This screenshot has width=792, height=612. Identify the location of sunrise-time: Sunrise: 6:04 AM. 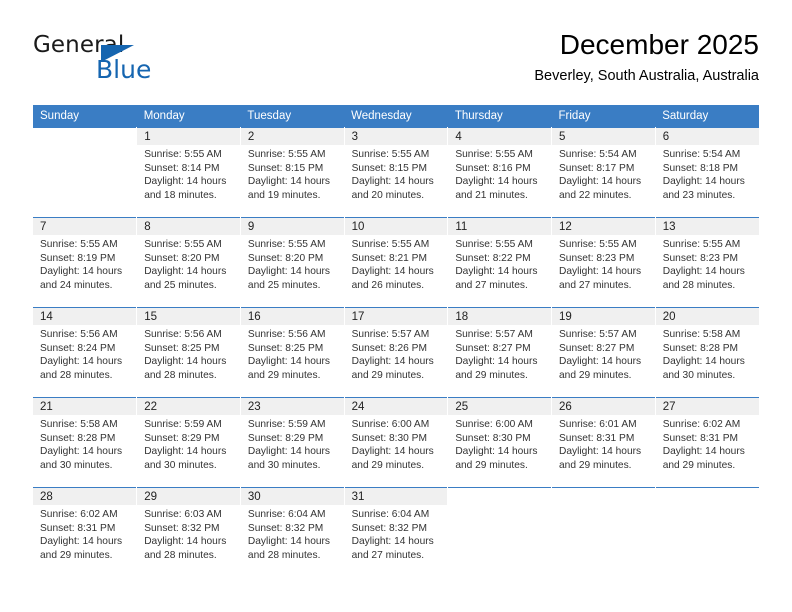
(390, 514).